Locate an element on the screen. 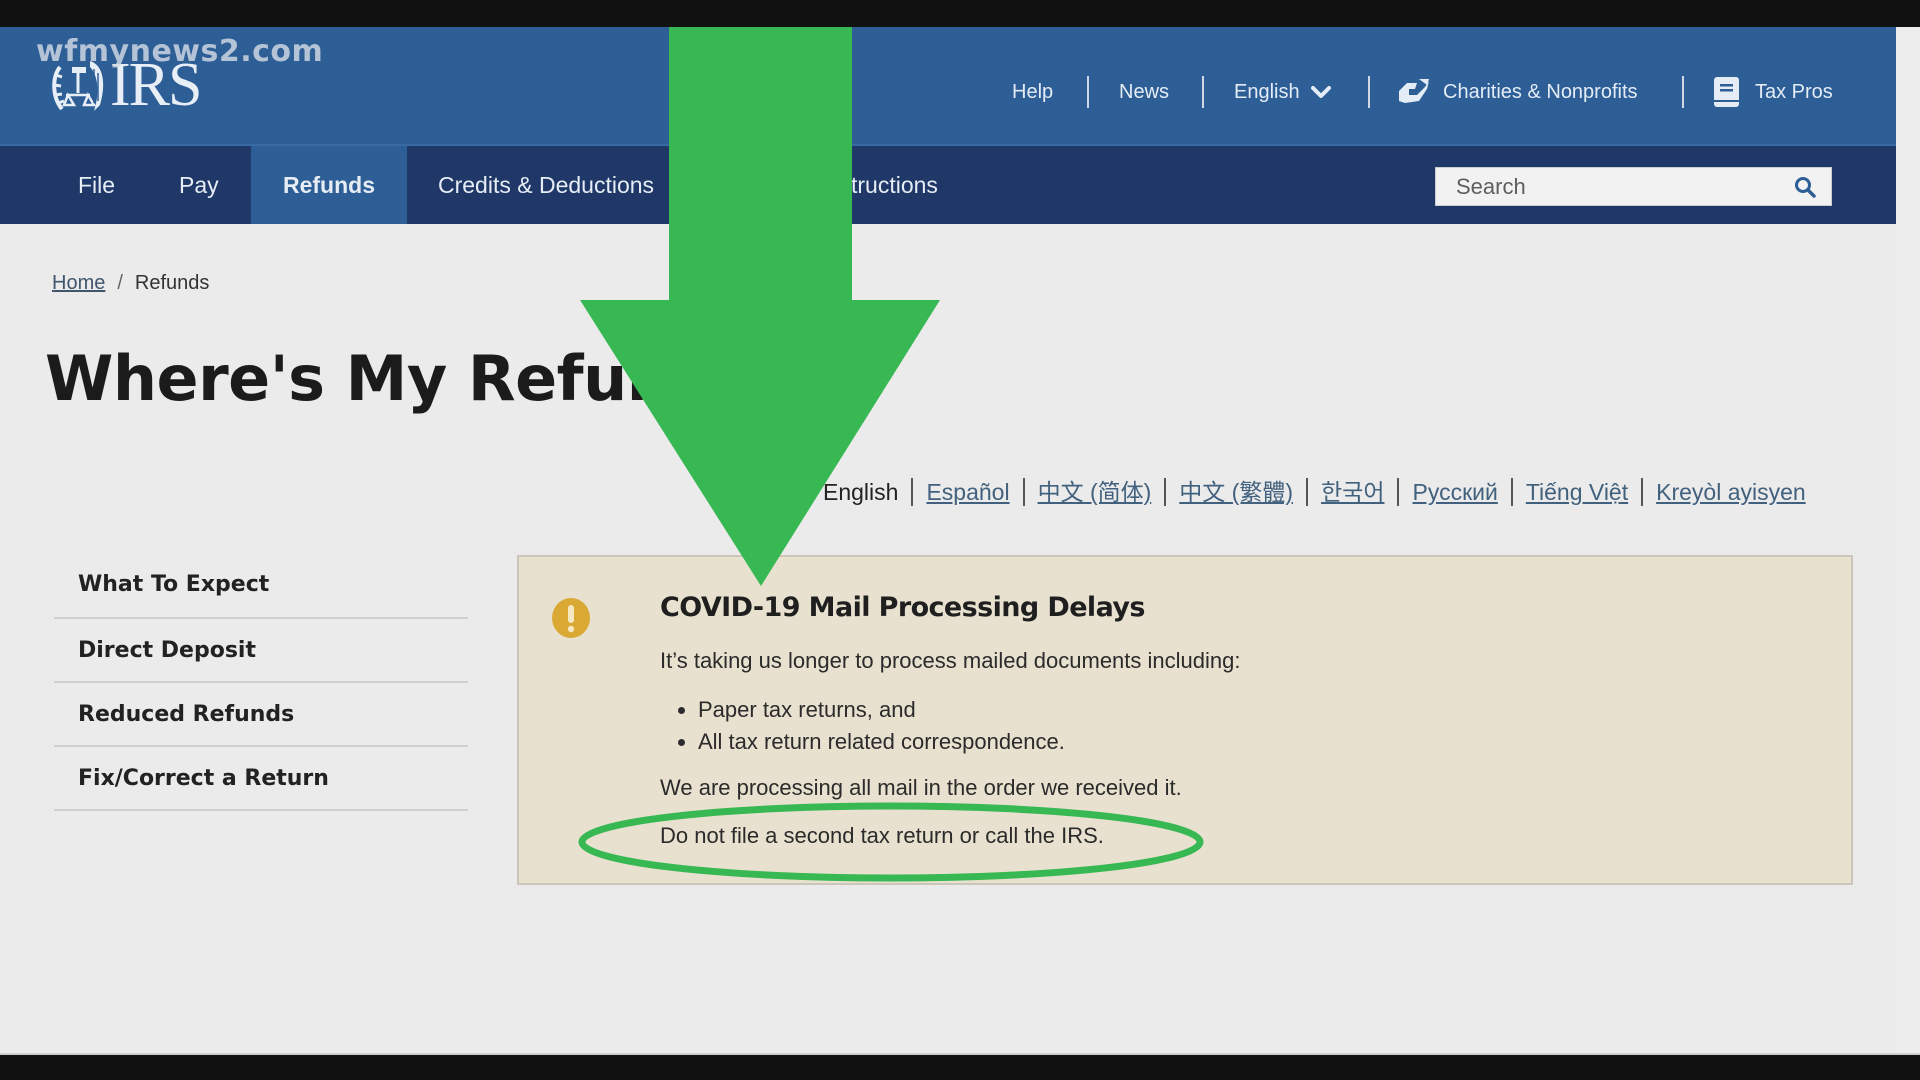 This screenshot has height=1080, width=1920. help-link: Help is located at coordinates (1032, 92).